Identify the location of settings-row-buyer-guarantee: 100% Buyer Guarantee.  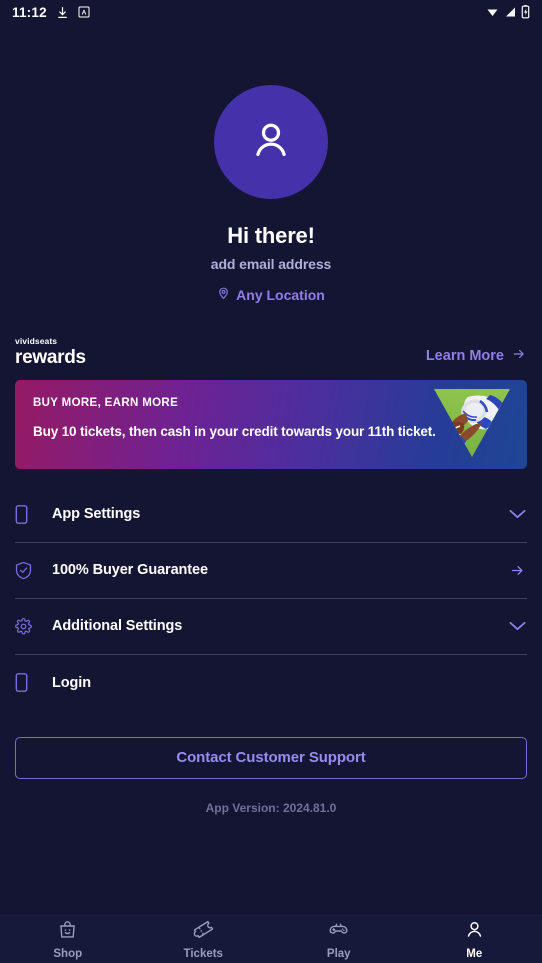
(271, 571).